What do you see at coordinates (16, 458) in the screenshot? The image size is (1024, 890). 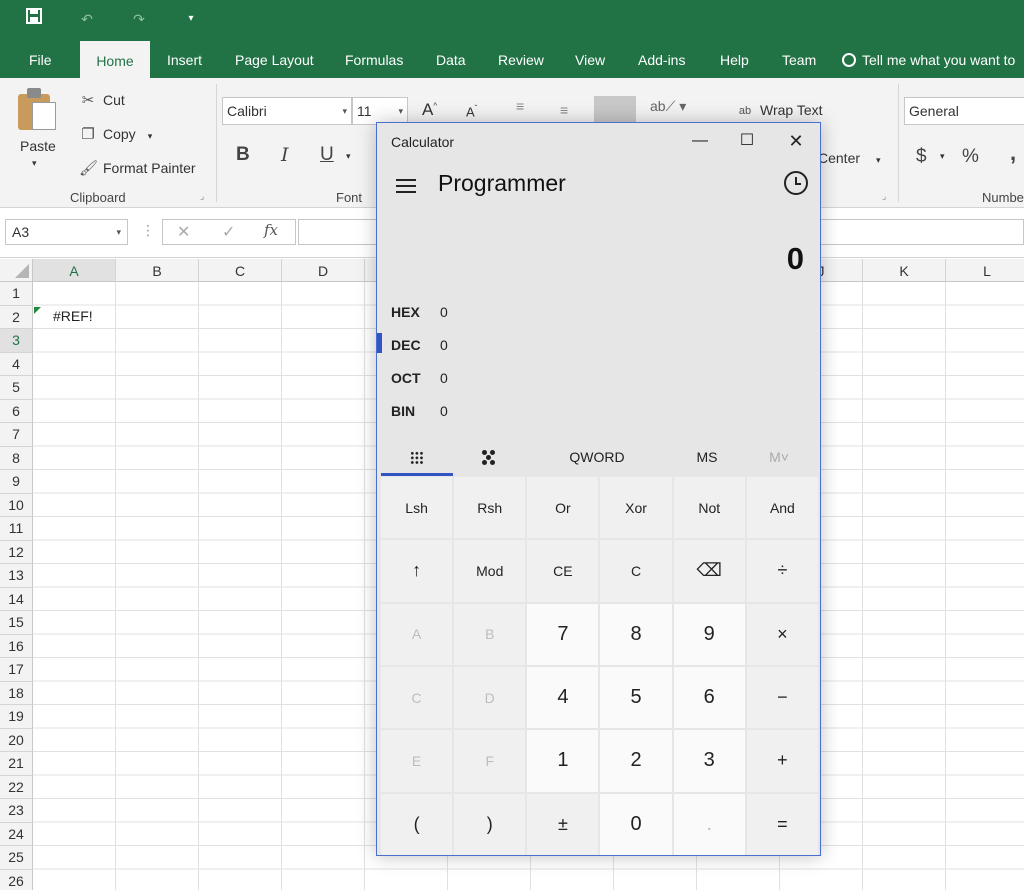 I see `row-header-8: 8` at bounding box center [16, 458].